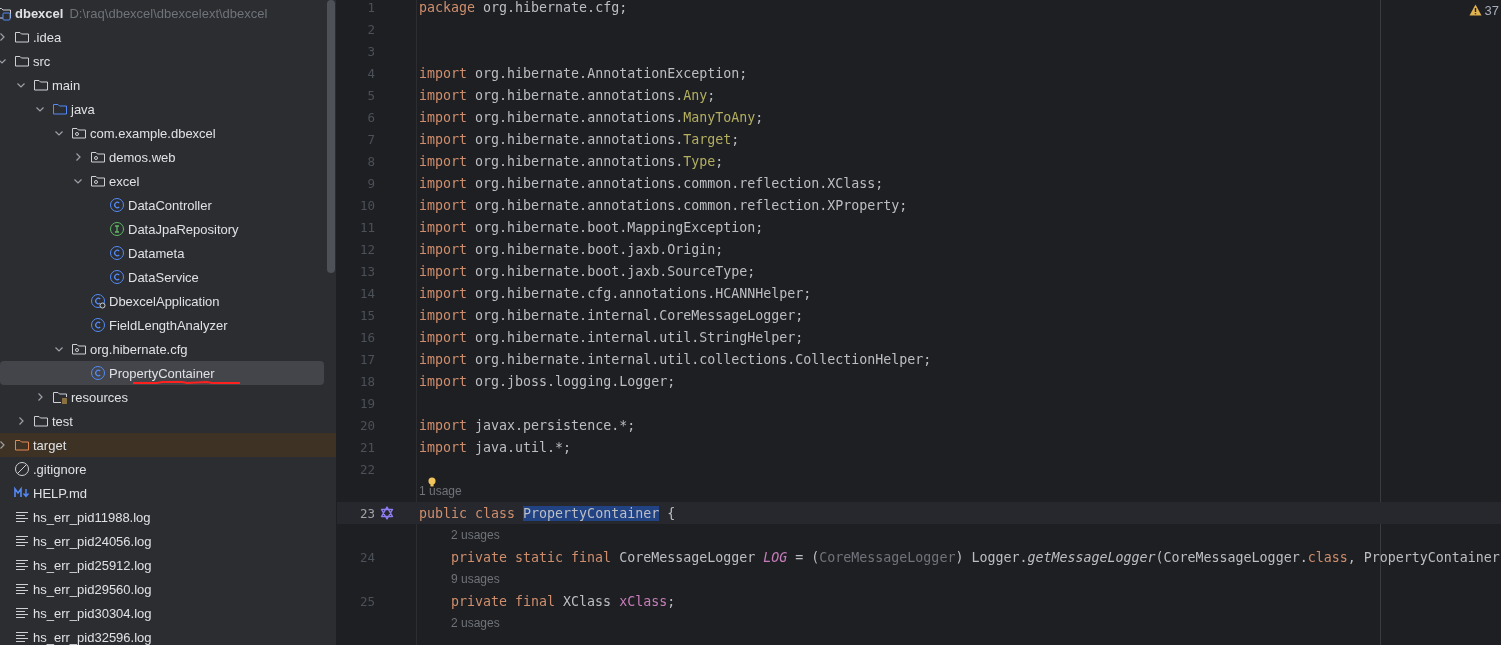 The image size is (1501, 645). What do you see at coordinates (432, 482) in the screenshot?
I see `lightbulb-icon` at bounding box center [432, 482].